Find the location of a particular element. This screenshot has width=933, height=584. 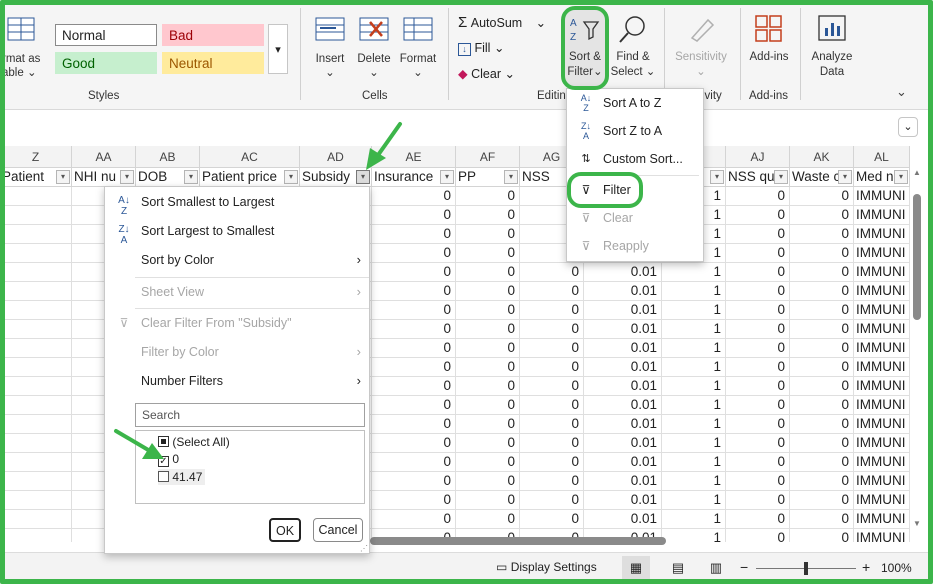

sort-by-color-item: Sort by Color › is located at coordinates (237, 260).